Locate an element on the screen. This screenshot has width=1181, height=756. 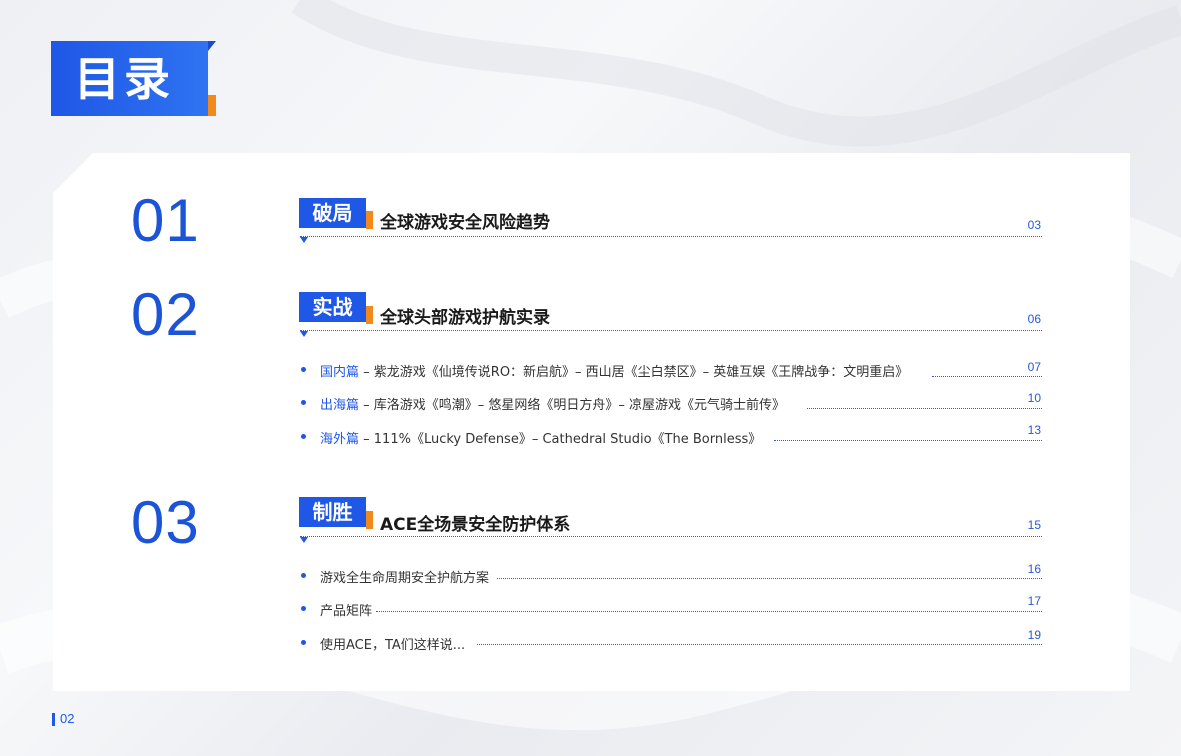
page-number: 06 is located at coordinates (1023, 319).